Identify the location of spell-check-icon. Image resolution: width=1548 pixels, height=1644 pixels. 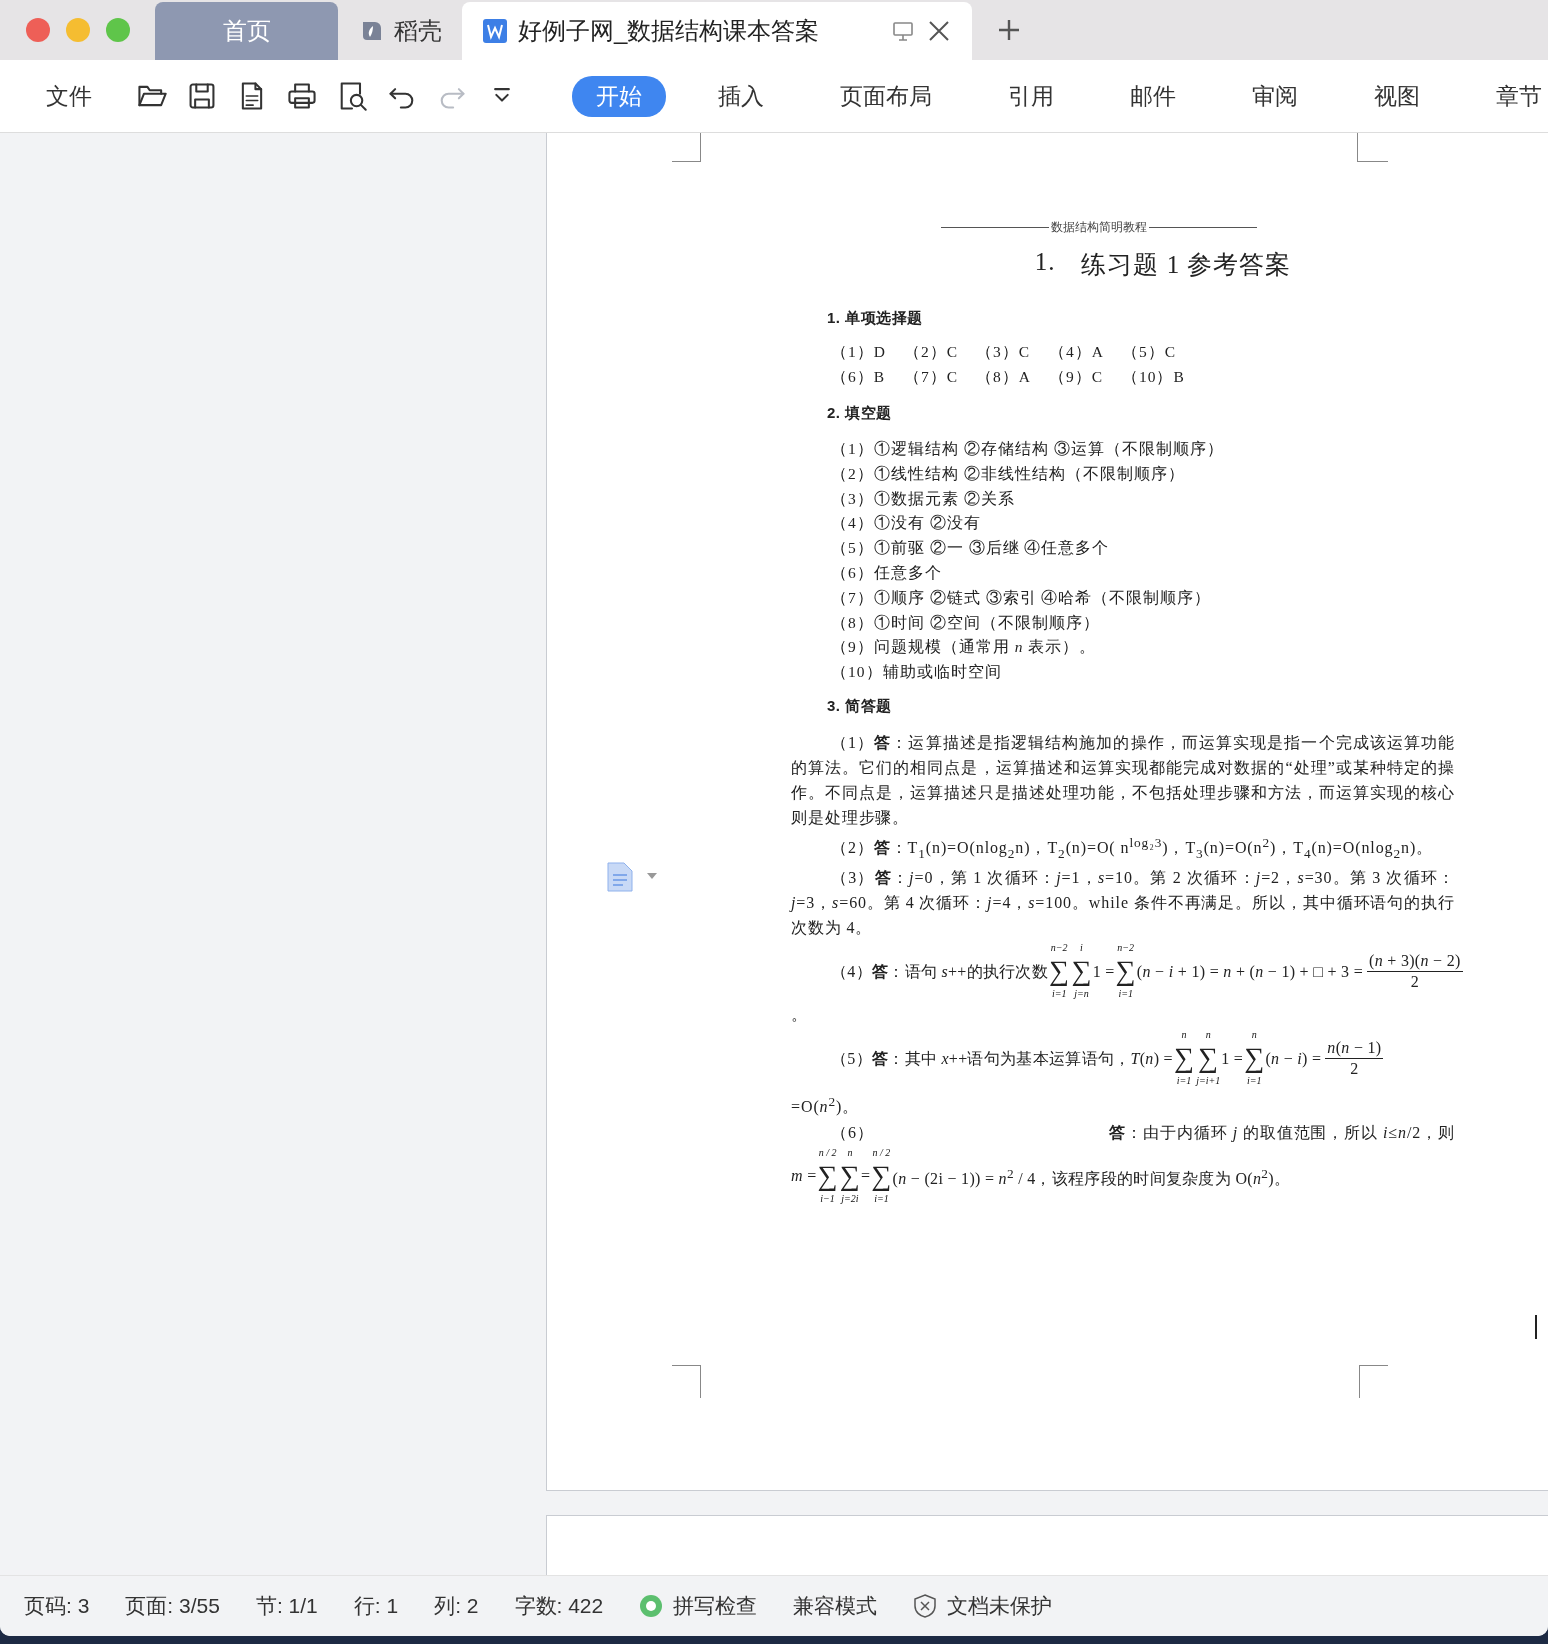
(651, 1606).